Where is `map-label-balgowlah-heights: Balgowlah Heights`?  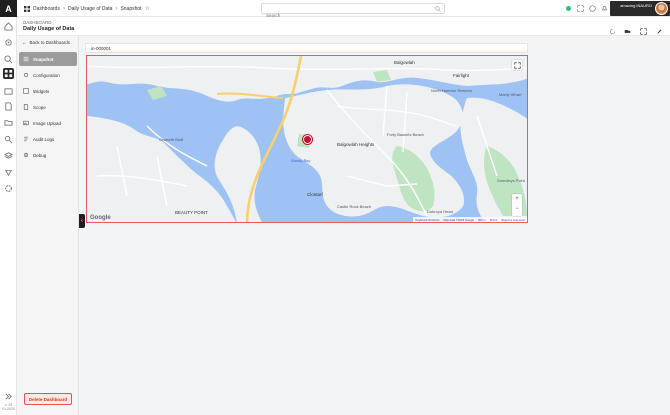 map-label-balgowlah-heights: Balgowlah Heights is located at coordinates (356, 144).